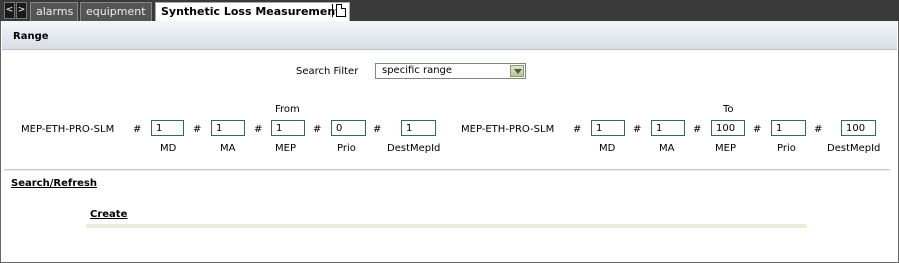 Image resolution: width=899 pixels, height=263 pixels. Describe the element at coordinates (418, 128) in the screenshot. I see `from-destmepid-input` at that location.